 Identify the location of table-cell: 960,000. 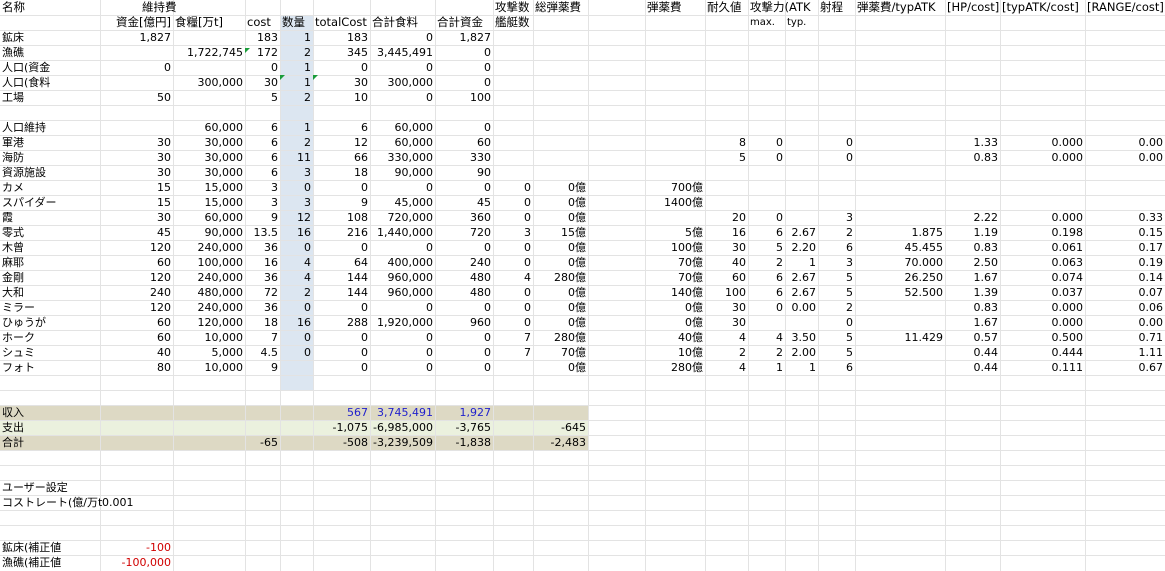
(402, 277).